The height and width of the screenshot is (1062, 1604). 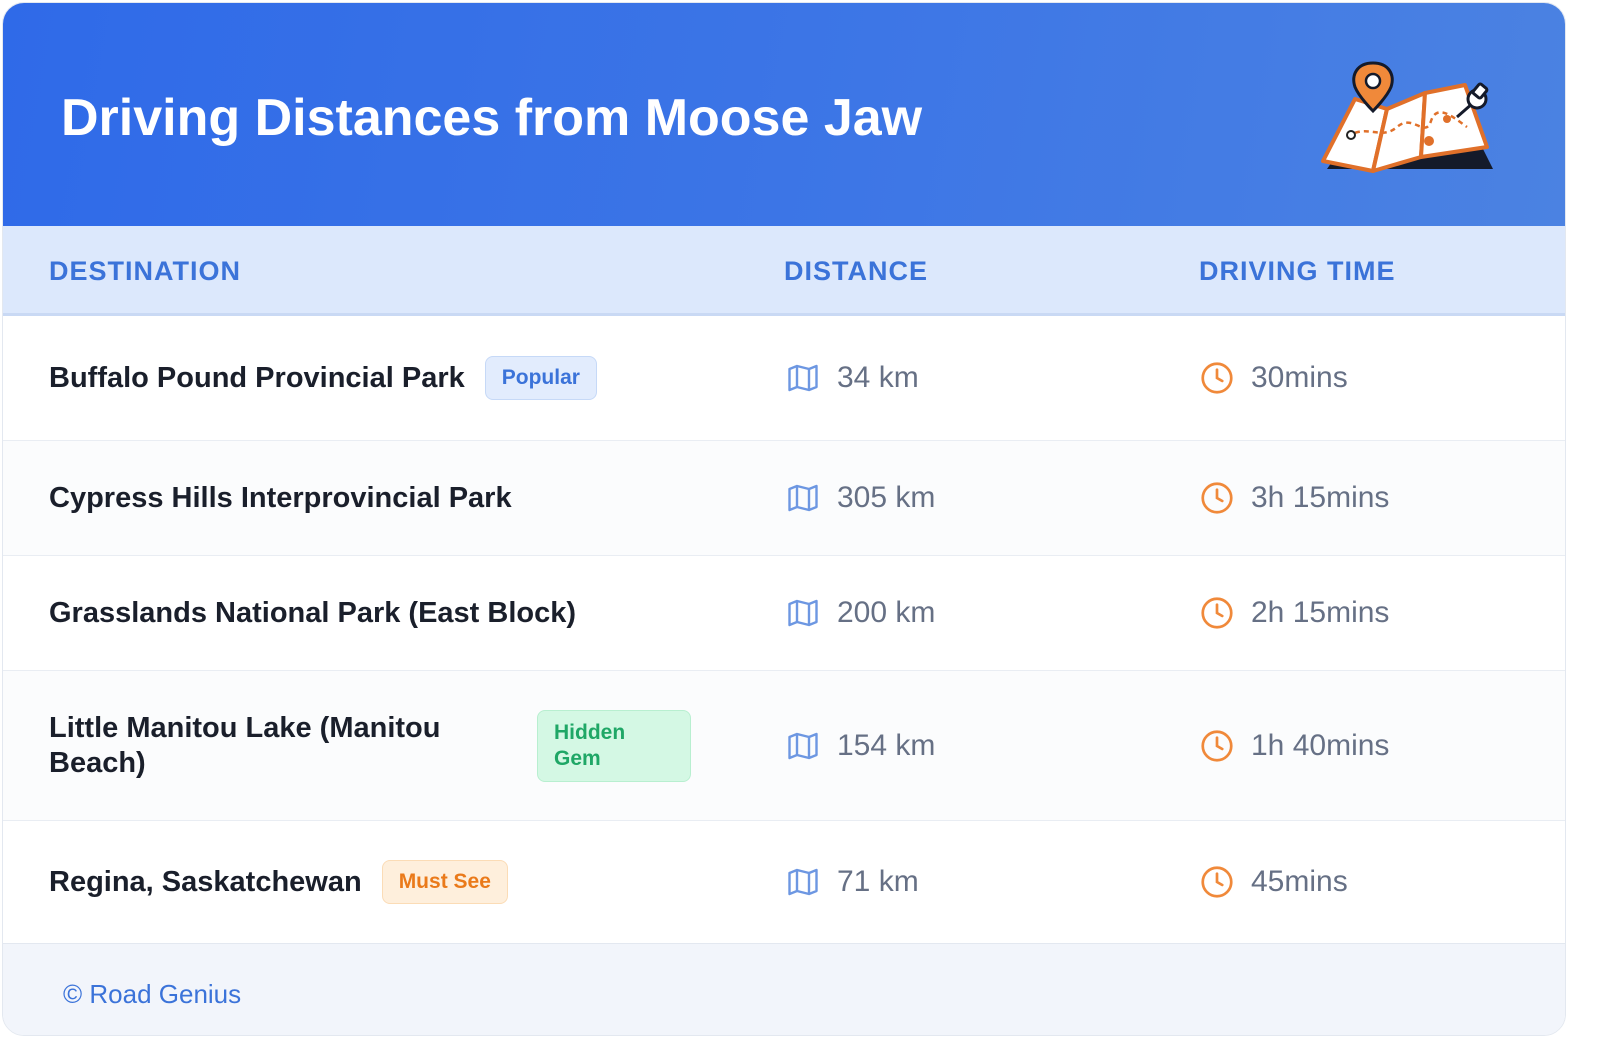 I want to click on hidden-gem-badge: Hidden Gem, so click(x=614, y=745).